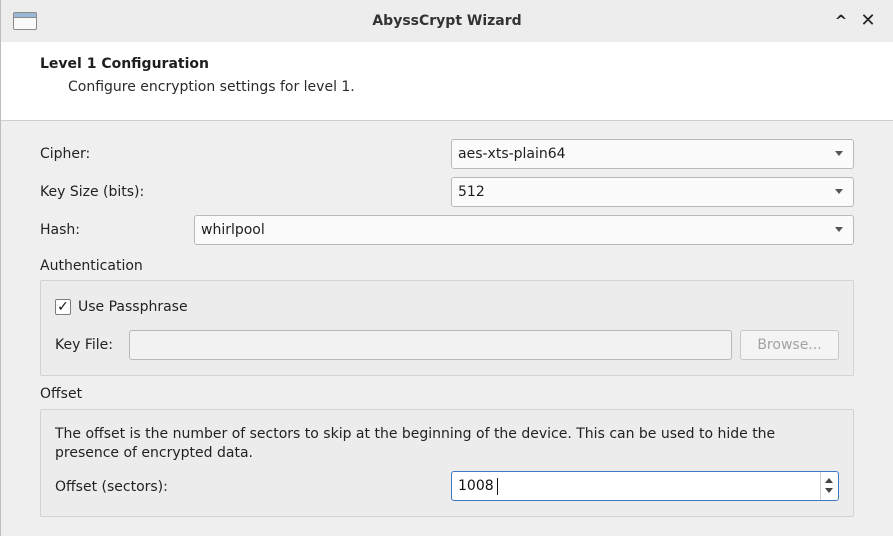  Describe the element at coordinates (133, 307) in the screenshot. I see `use-passphrase-label: Use Passphrase` at that location.